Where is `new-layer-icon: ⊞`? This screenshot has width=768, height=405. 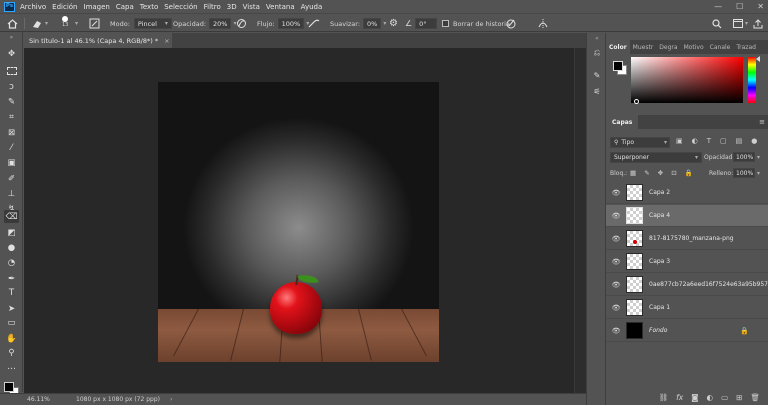 new-layer-icon: ⊞ is located at coordinates (739, 397).